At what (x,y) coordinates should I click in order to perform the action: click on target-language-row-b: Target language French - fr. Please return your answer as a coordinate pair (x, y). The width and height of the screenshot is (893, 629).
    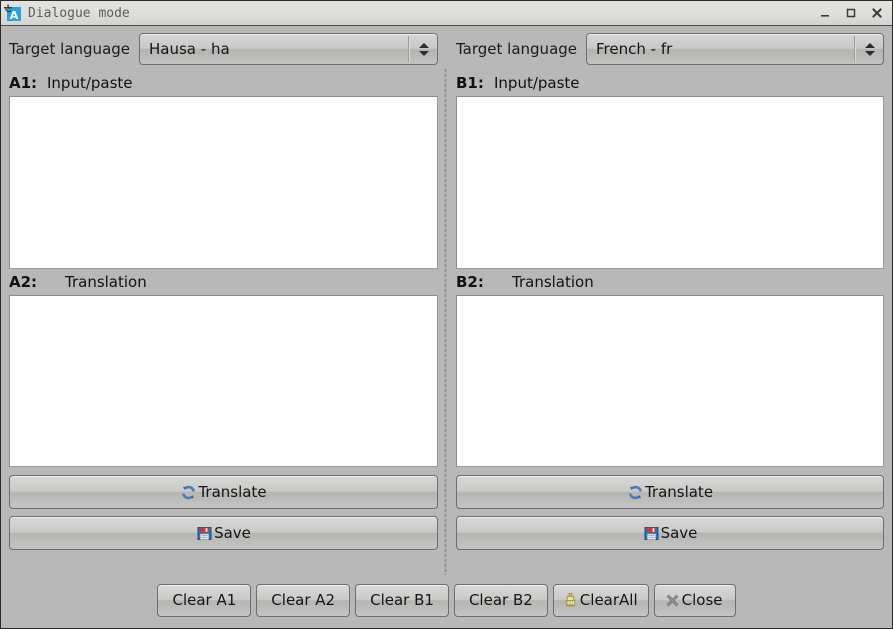
    Looking at the image, I should click on (670, 49).